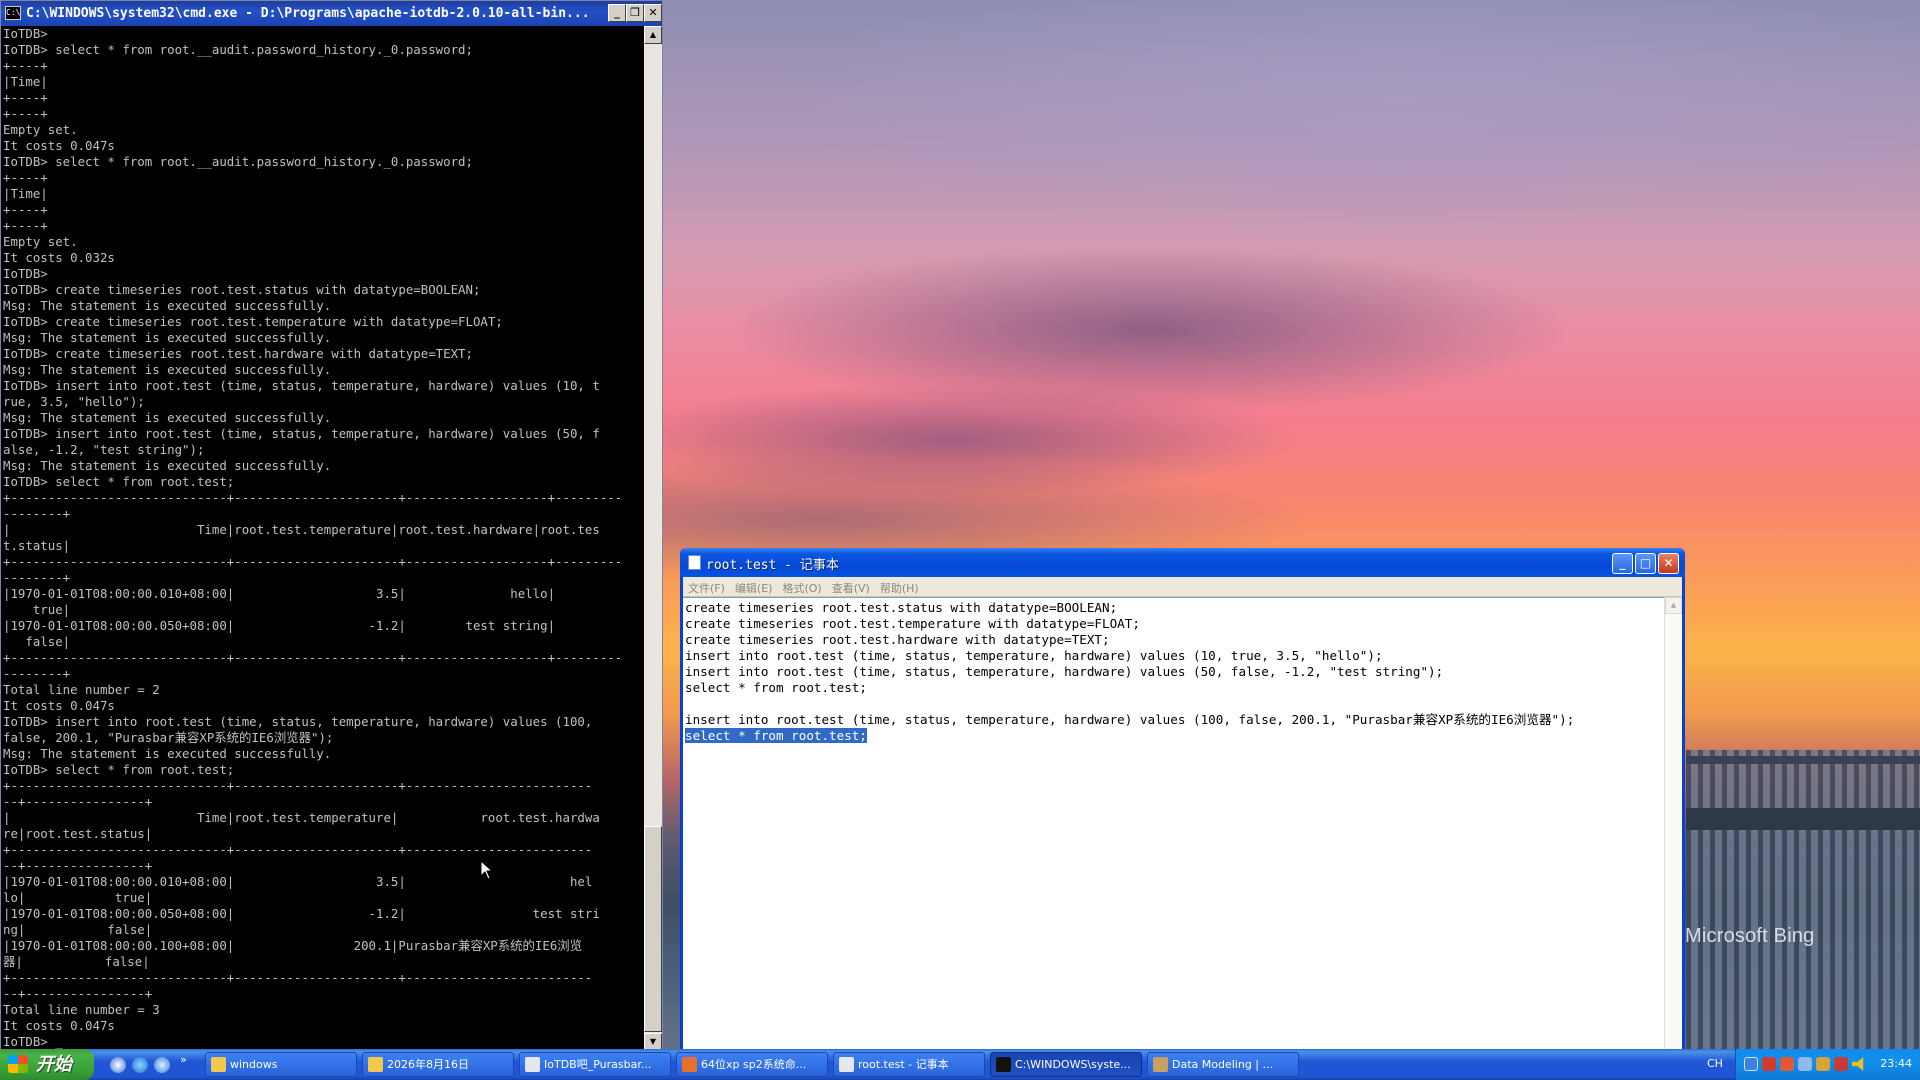 The width and height of the screenshot is (1920, 1080). I want to click on console-line: It costs 0.047s, so click(59, 1025).